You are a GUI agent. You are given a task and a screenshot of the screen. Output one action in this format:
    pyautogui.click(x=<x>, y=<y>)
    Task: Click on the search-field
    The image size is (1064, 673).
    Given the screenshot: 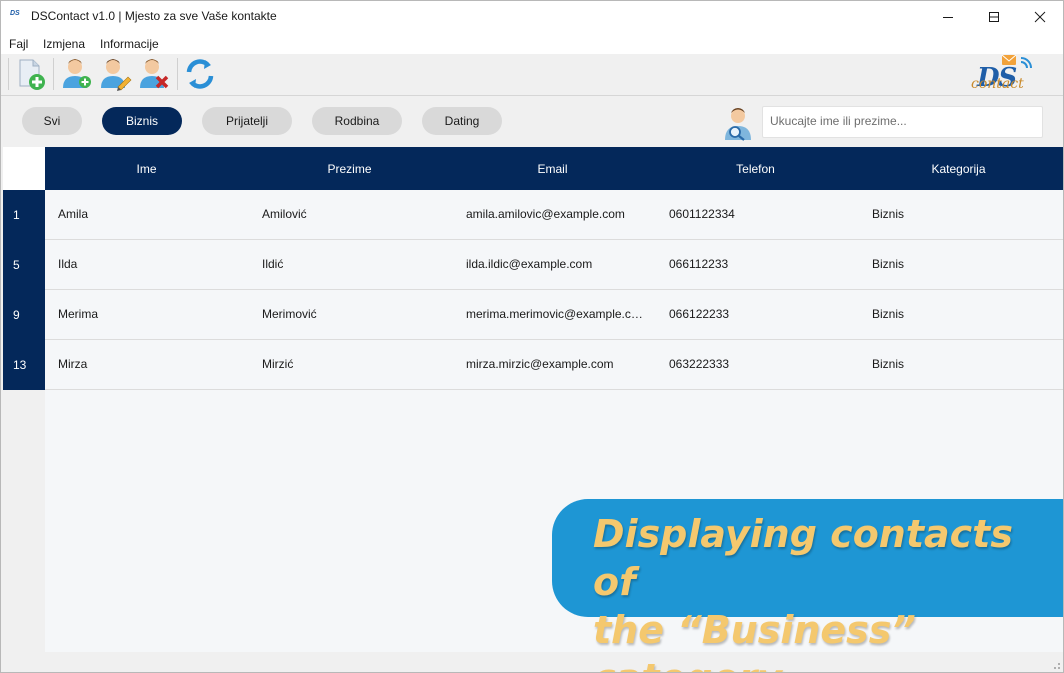 What is the action you would take?
    pyautogui.click(x=902, y=122)
    